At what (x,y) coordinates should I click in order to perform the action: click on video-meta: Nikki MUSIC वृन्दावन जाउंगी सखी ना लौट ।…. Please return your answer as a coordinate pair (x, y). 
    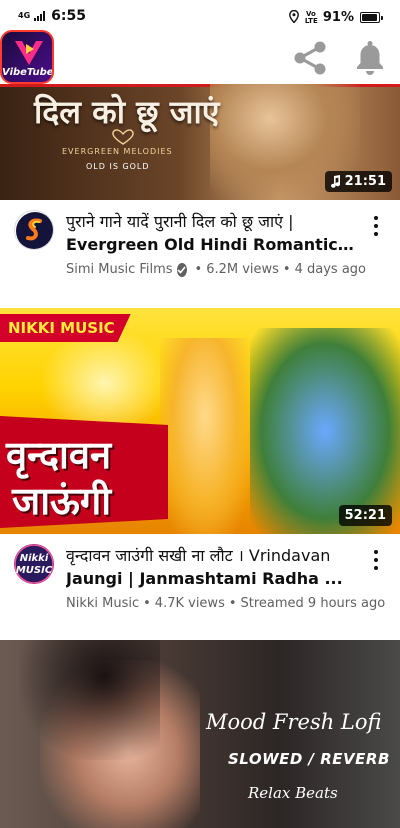
    Looking at the image, I should click on (200, 584).